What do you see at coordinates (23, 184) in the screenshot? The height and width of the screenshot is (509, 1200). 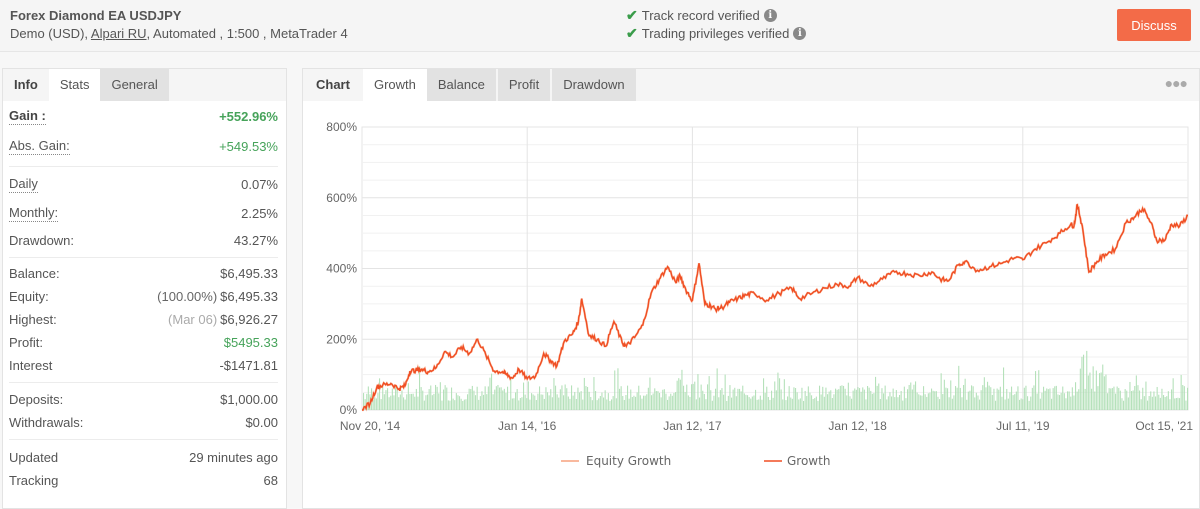 I see `stat-label: Daily` at bounding box center [23, 184].